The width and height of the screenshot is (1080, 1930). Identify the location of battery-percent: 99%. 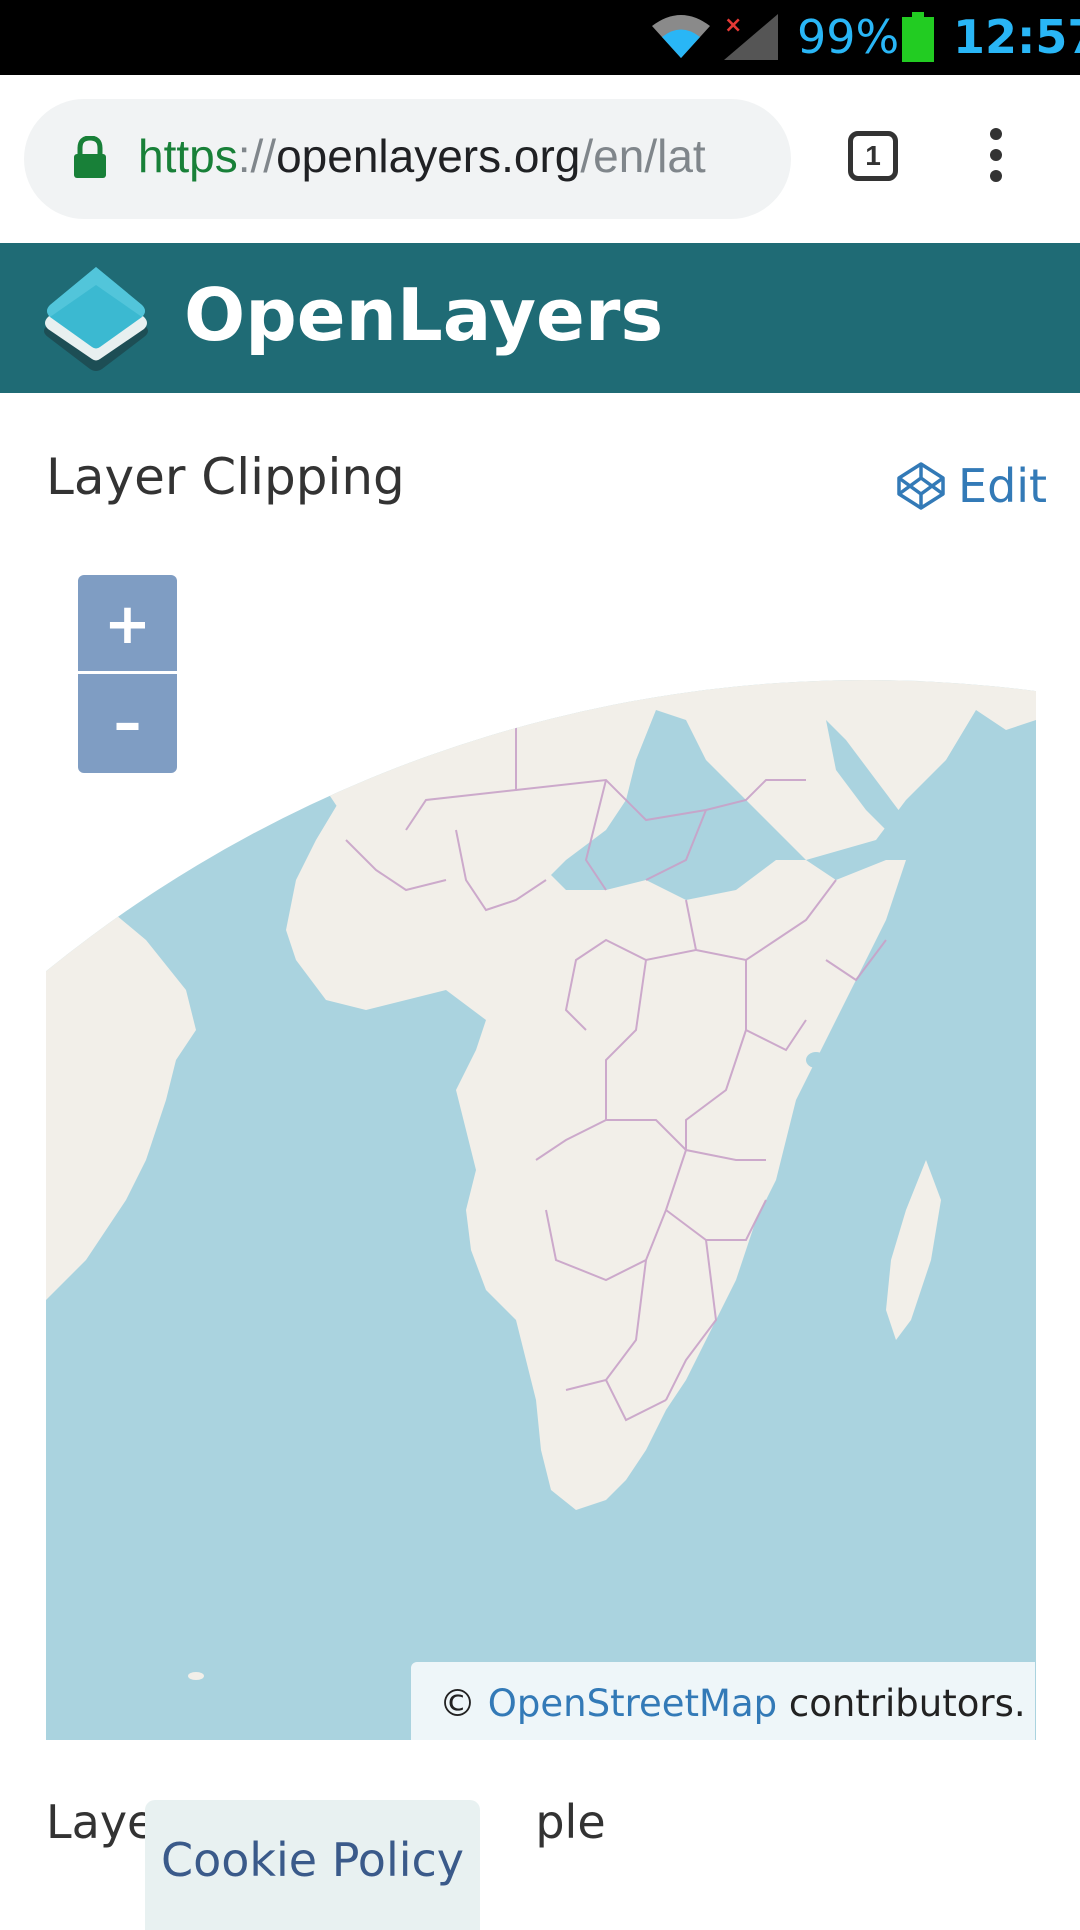
(848, 37).